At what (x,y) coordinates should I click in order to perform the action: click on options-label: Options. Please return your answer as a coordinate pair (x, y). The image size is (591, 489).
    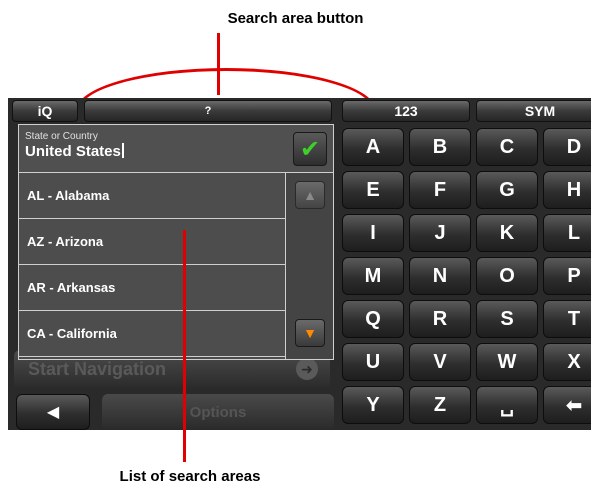
    Looking at the image, I should click on (218, 412).